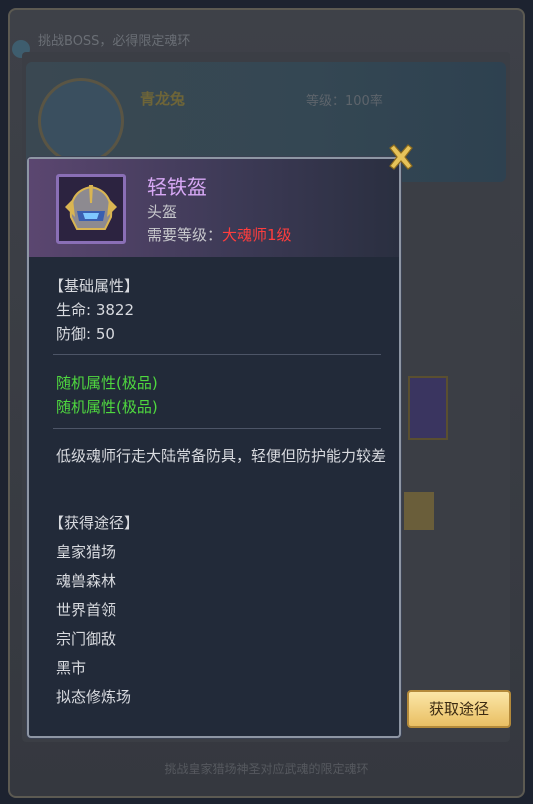 Image resolution: width=533 pixels, height=804 pixels. What do you see at coordinates (86, 581) in the screenshot?
I see `source-item: 魂兽森林` at bounding box center [86, 581].